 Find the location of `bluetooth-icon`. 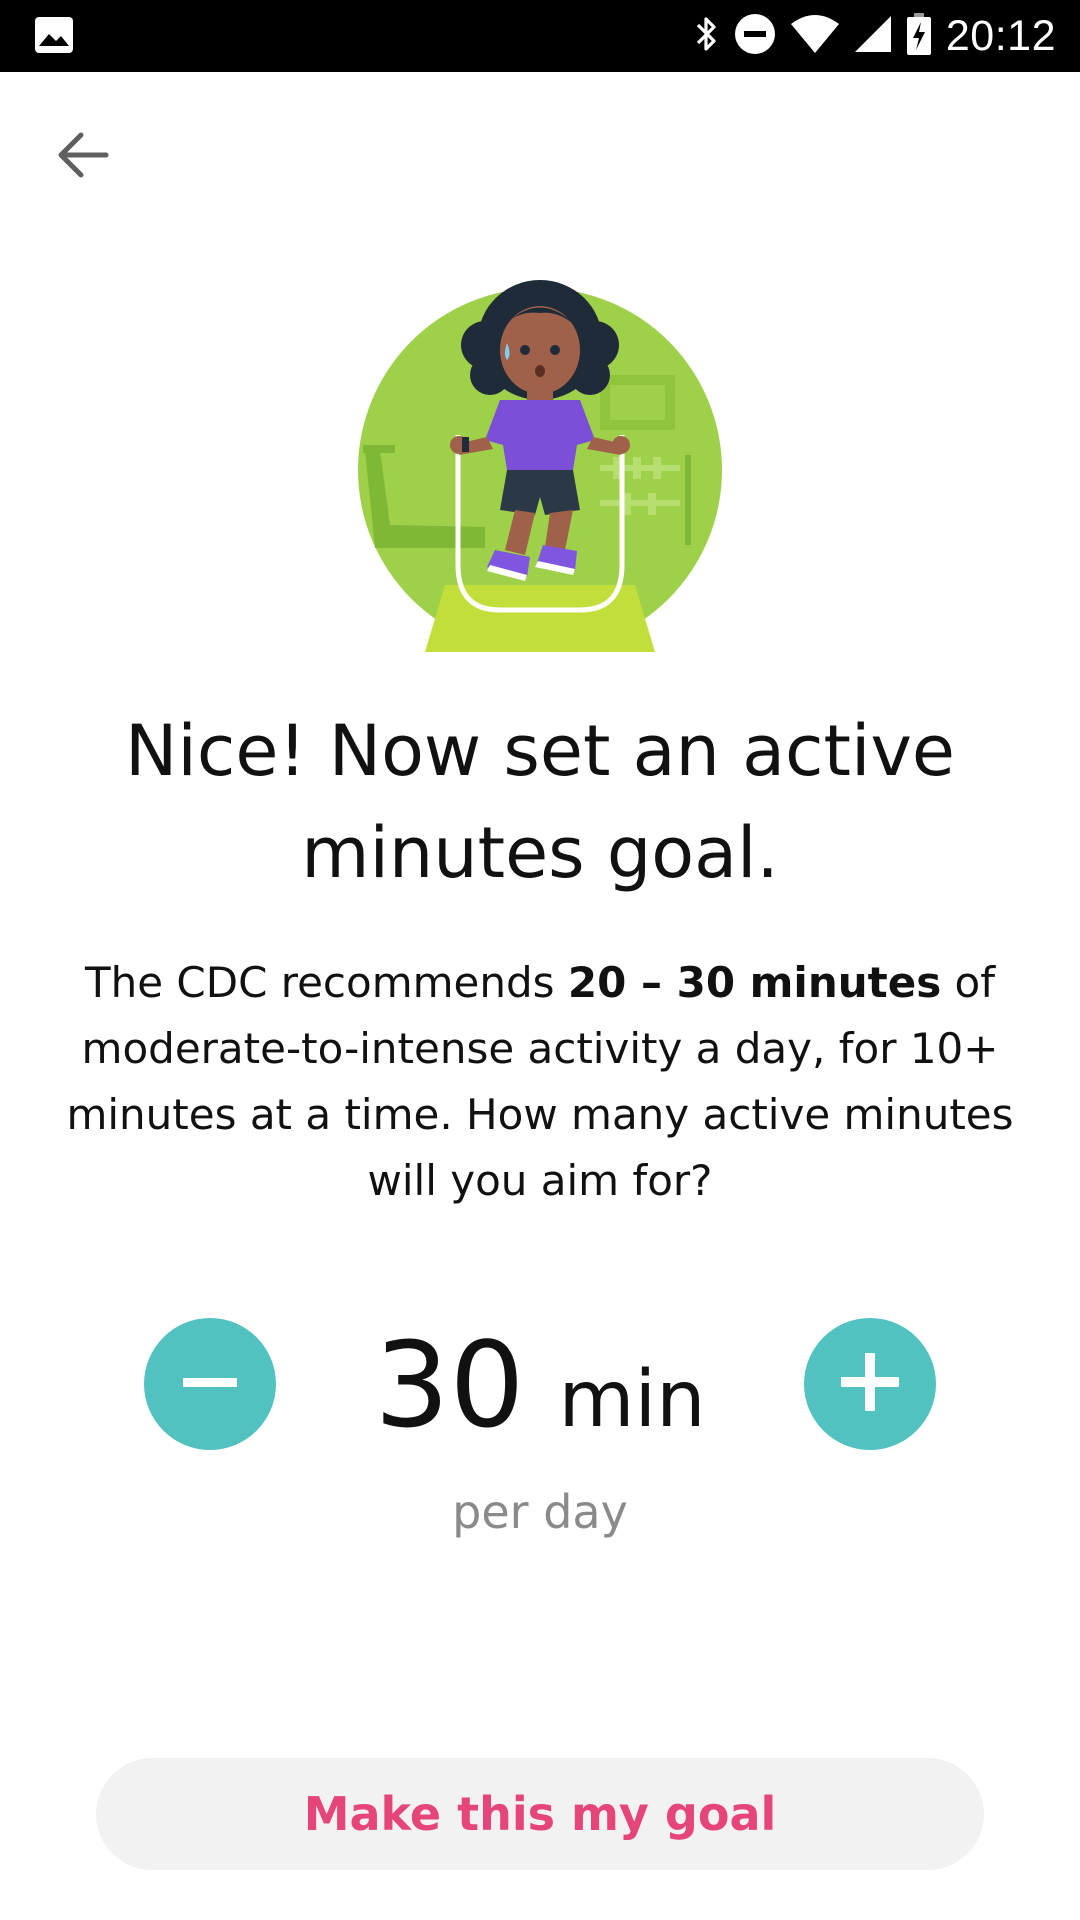

bluetooth-icon is located at coordinates (707, 36).